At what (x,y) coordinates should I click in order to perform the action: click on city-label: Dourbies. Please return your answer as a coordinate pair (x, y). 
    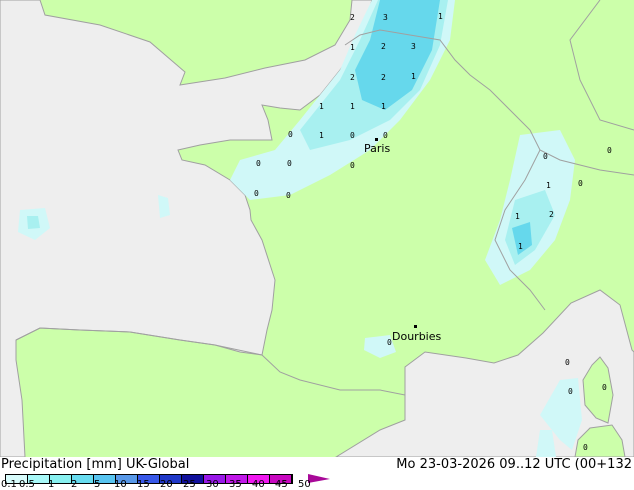
    Looking at the image, I should click on (417, 336).